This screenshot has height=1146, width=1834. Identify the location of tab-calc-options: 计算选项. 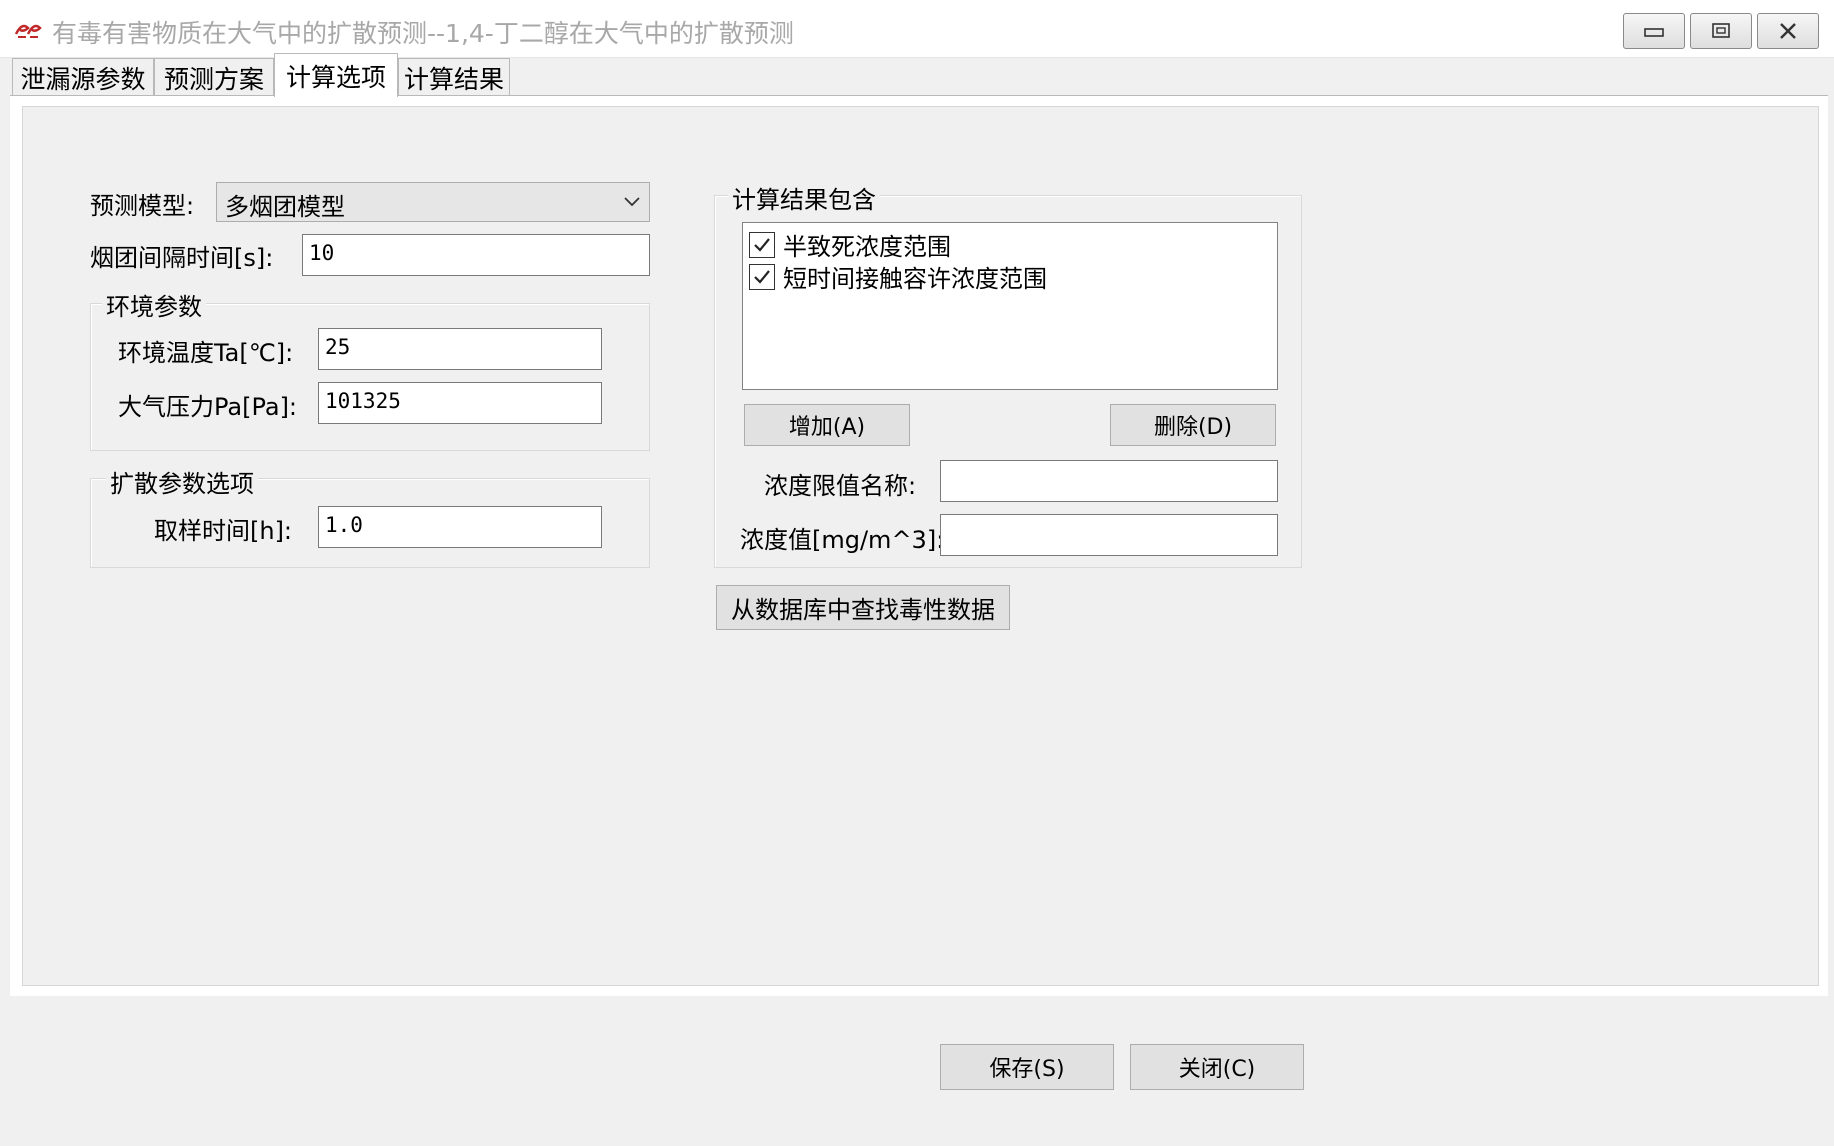
(336, 75).